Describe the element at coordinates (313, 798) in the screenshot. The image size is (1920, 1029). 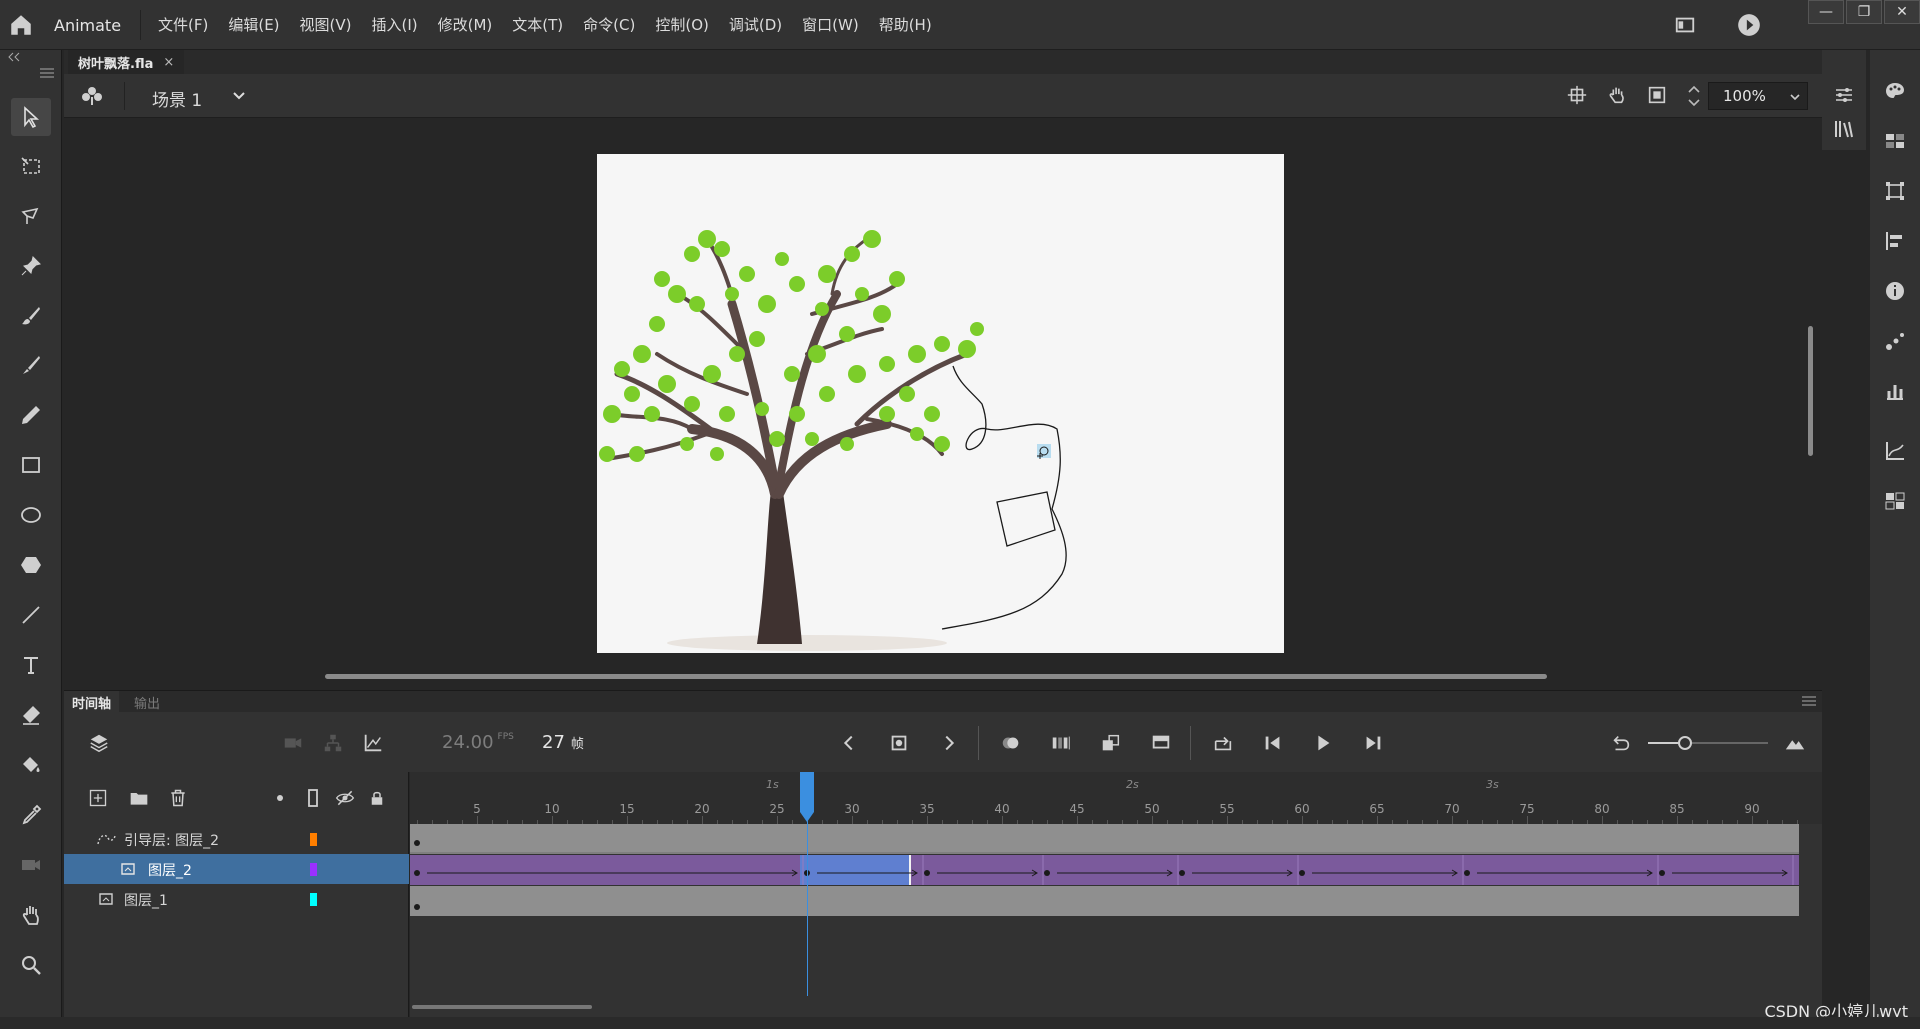
I see `outline-icon` at that location.